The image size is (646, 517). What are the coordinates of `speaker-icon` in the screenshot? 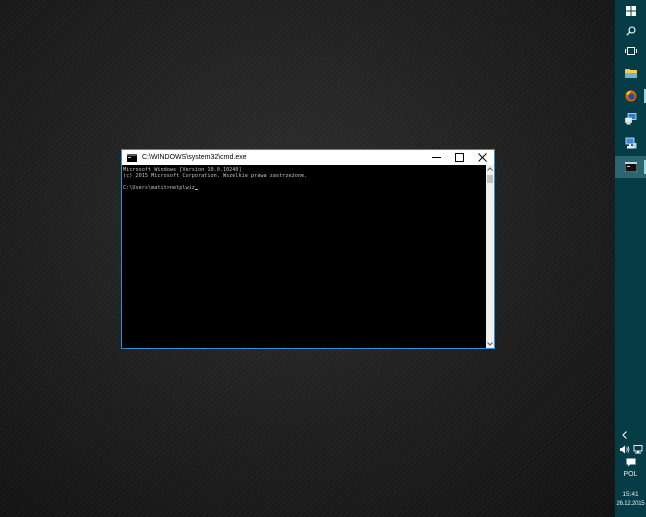 It's located at (624, 449).